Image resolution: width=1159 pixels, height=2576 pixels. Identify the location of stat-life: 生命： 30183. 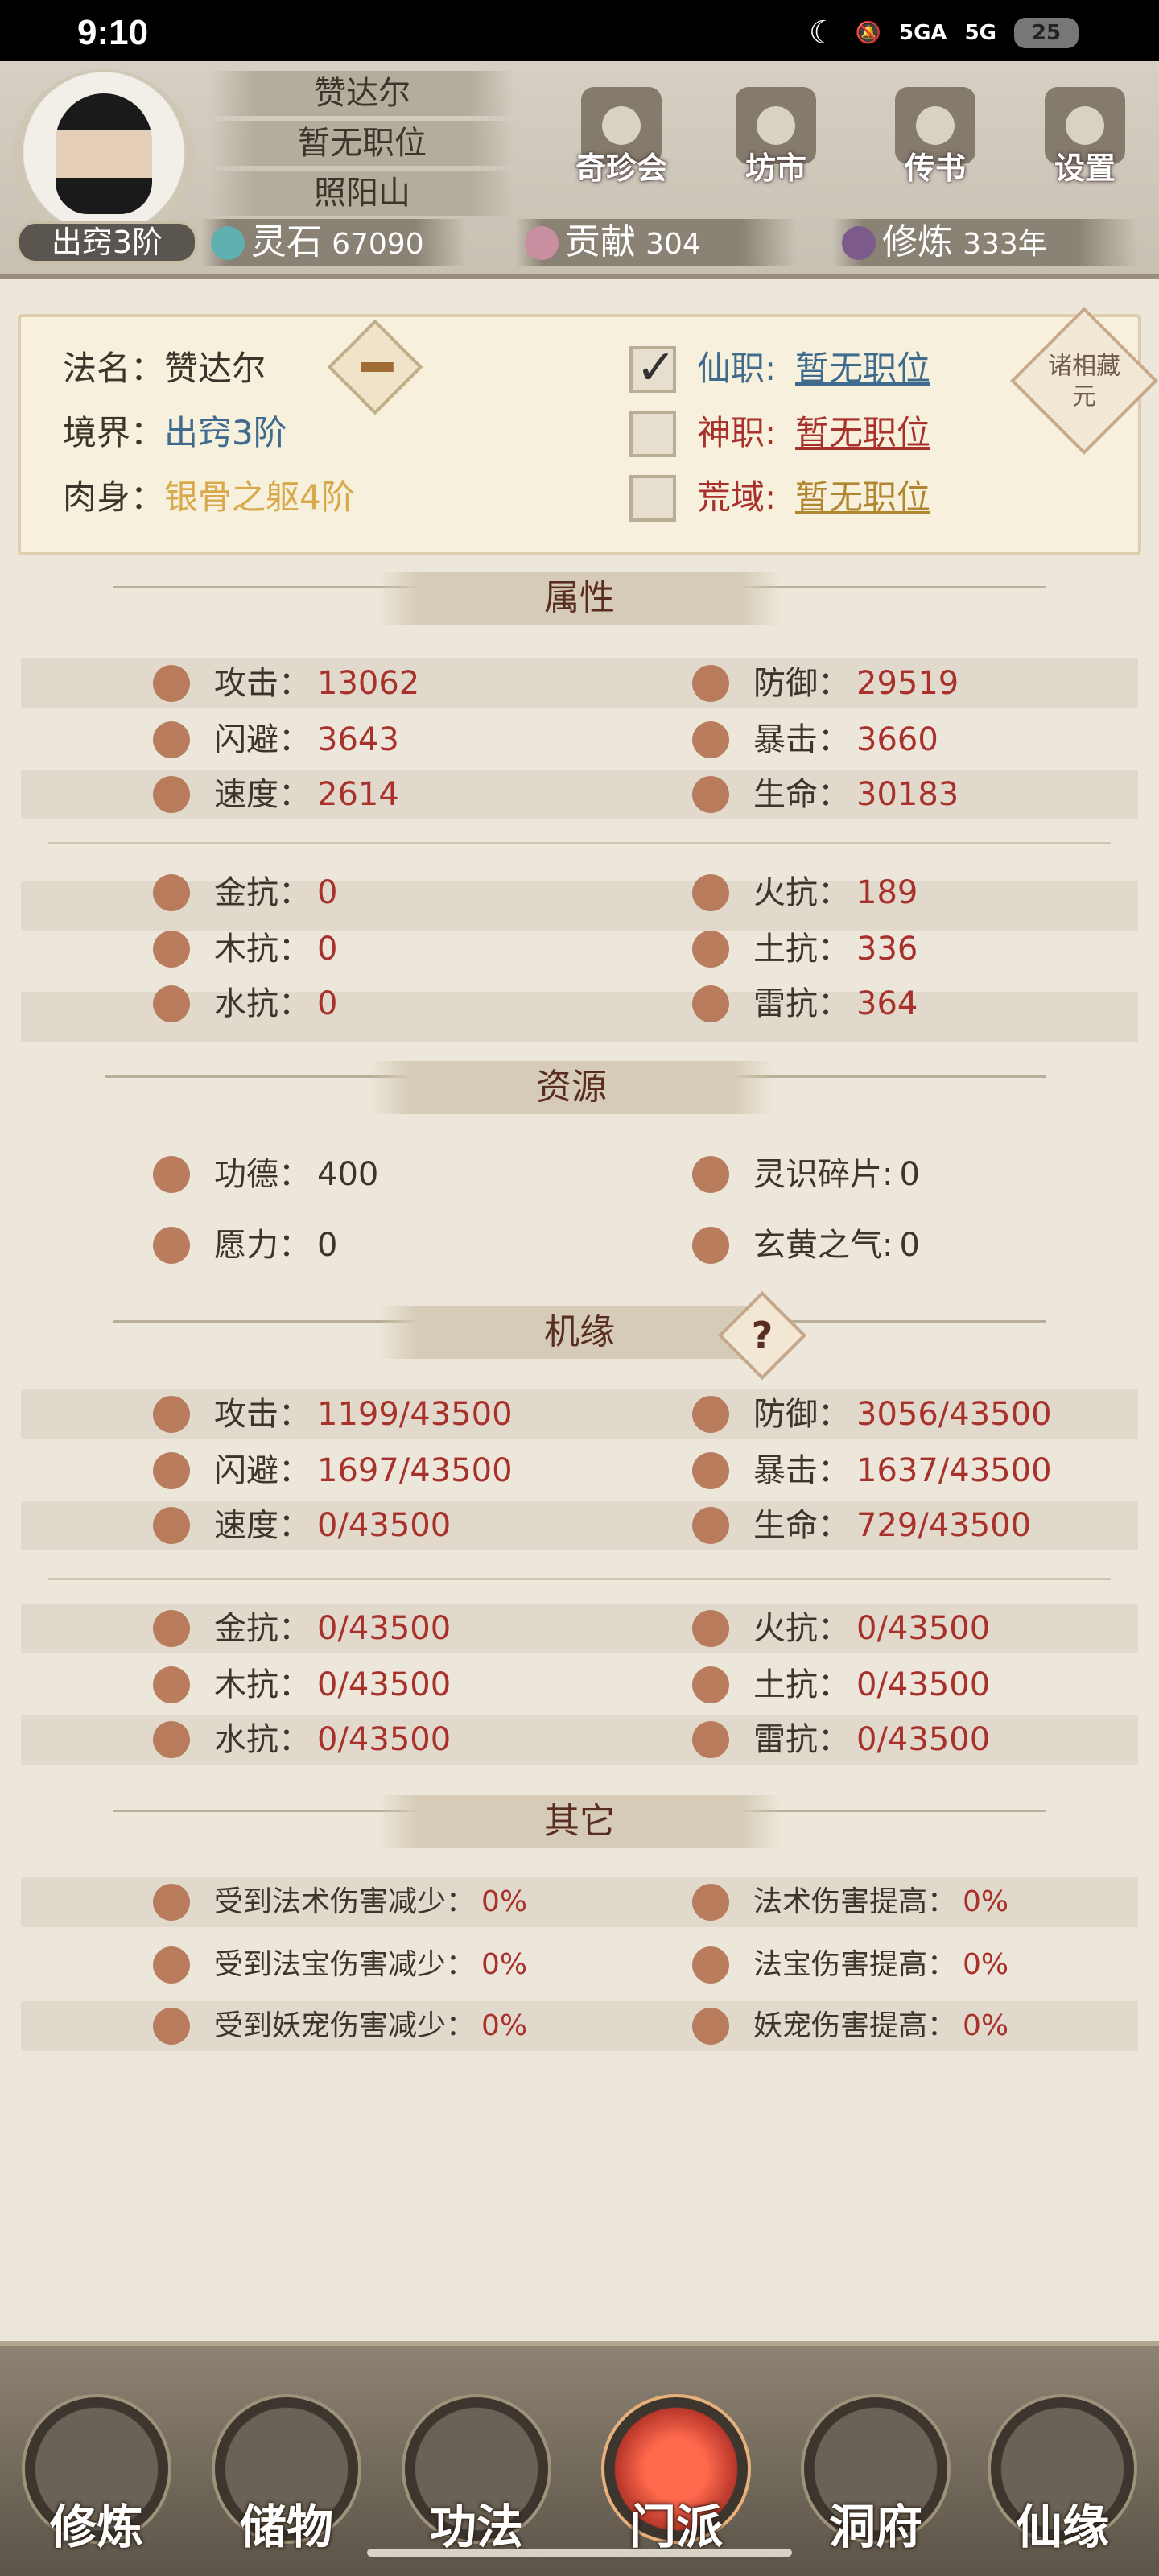
(825, 794).